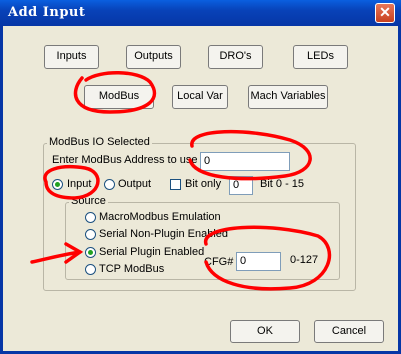 The width and height of the screenshot is (401, 354). Describe the element at coordinates (304, 260) in the screenshot. I see `cfg-range-label: 0-127` at that location.